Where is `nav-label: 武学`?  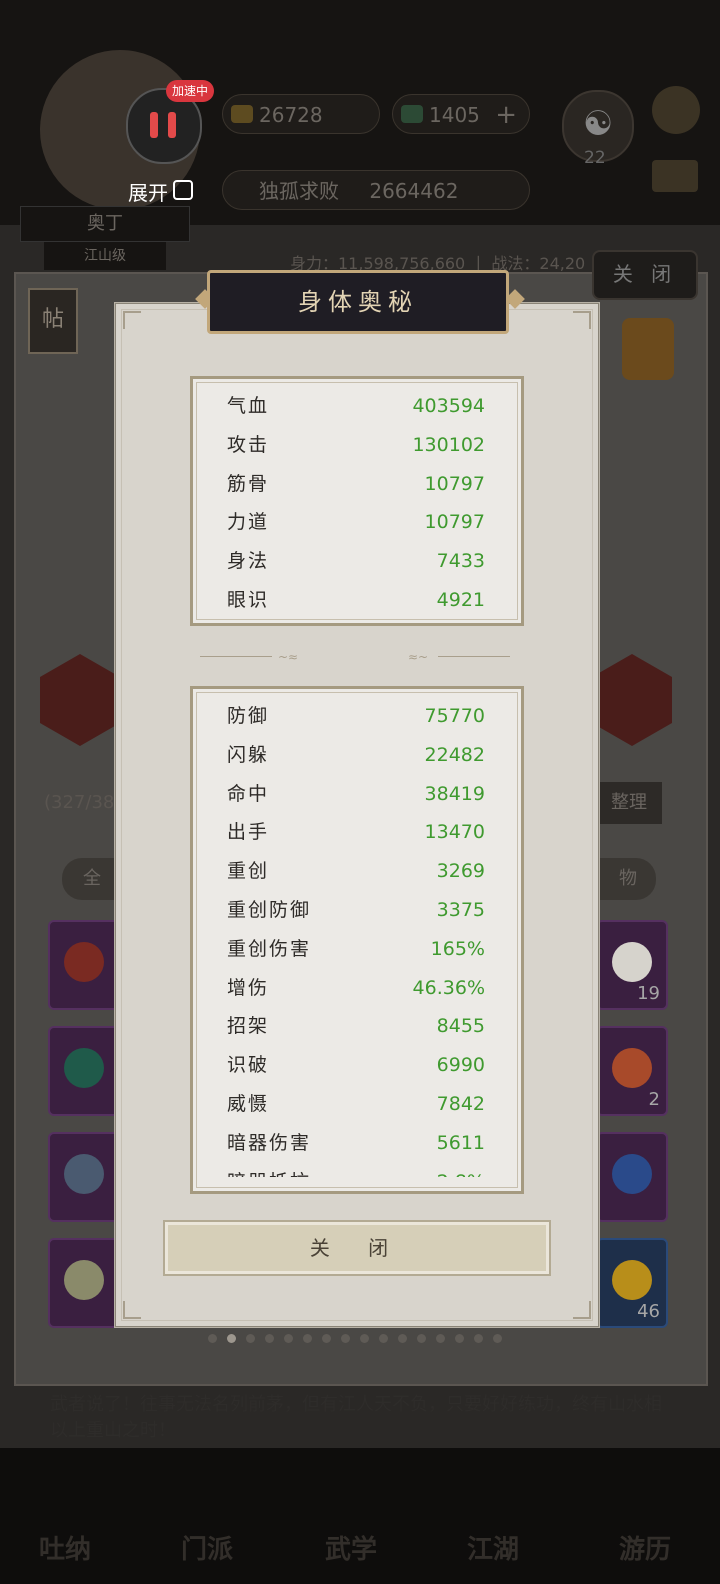 nav-label: 武学 is located at coordinates (350, 1550).